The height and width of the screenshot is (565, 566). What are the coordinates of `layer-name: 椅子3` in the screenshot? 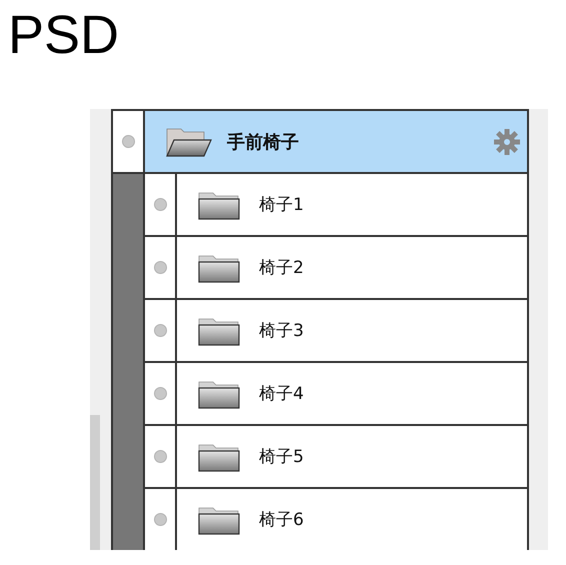 It's located at (281, 331).